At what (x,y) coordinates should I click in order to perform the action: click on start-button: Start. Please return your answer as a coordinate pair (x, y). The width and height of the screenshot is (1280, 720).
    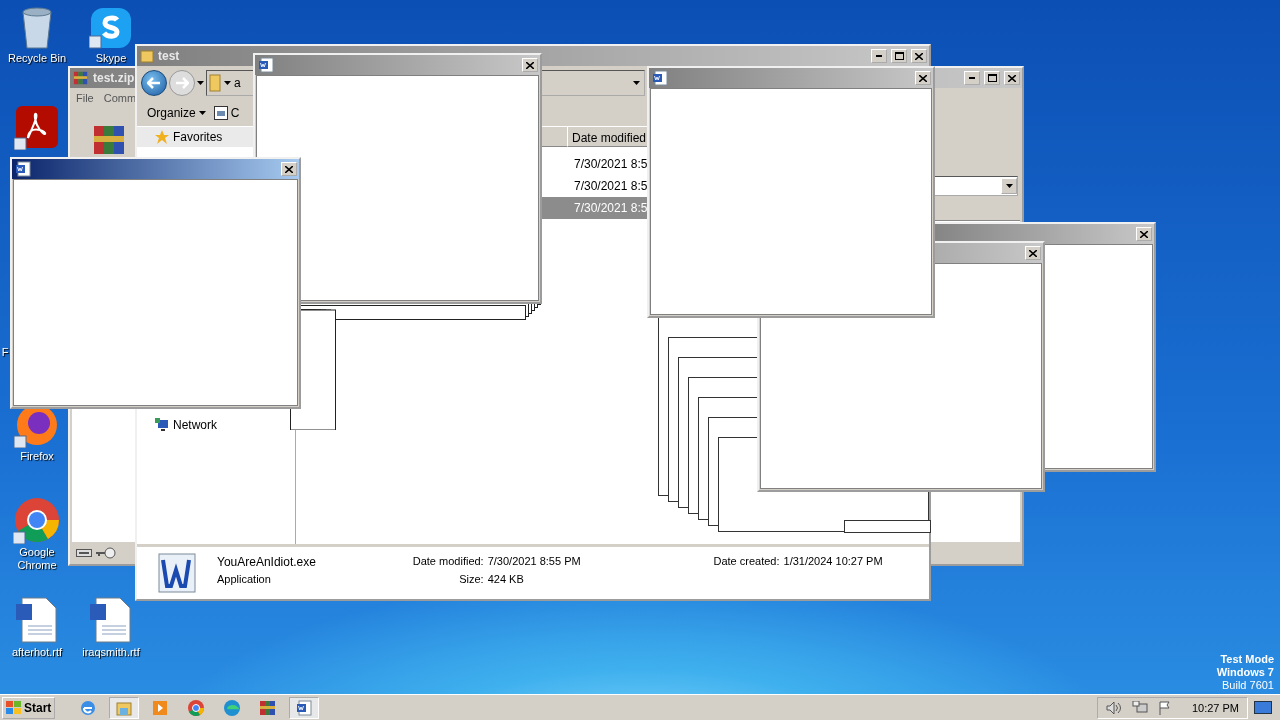
    Looking at the image, I should click on (29, 707).